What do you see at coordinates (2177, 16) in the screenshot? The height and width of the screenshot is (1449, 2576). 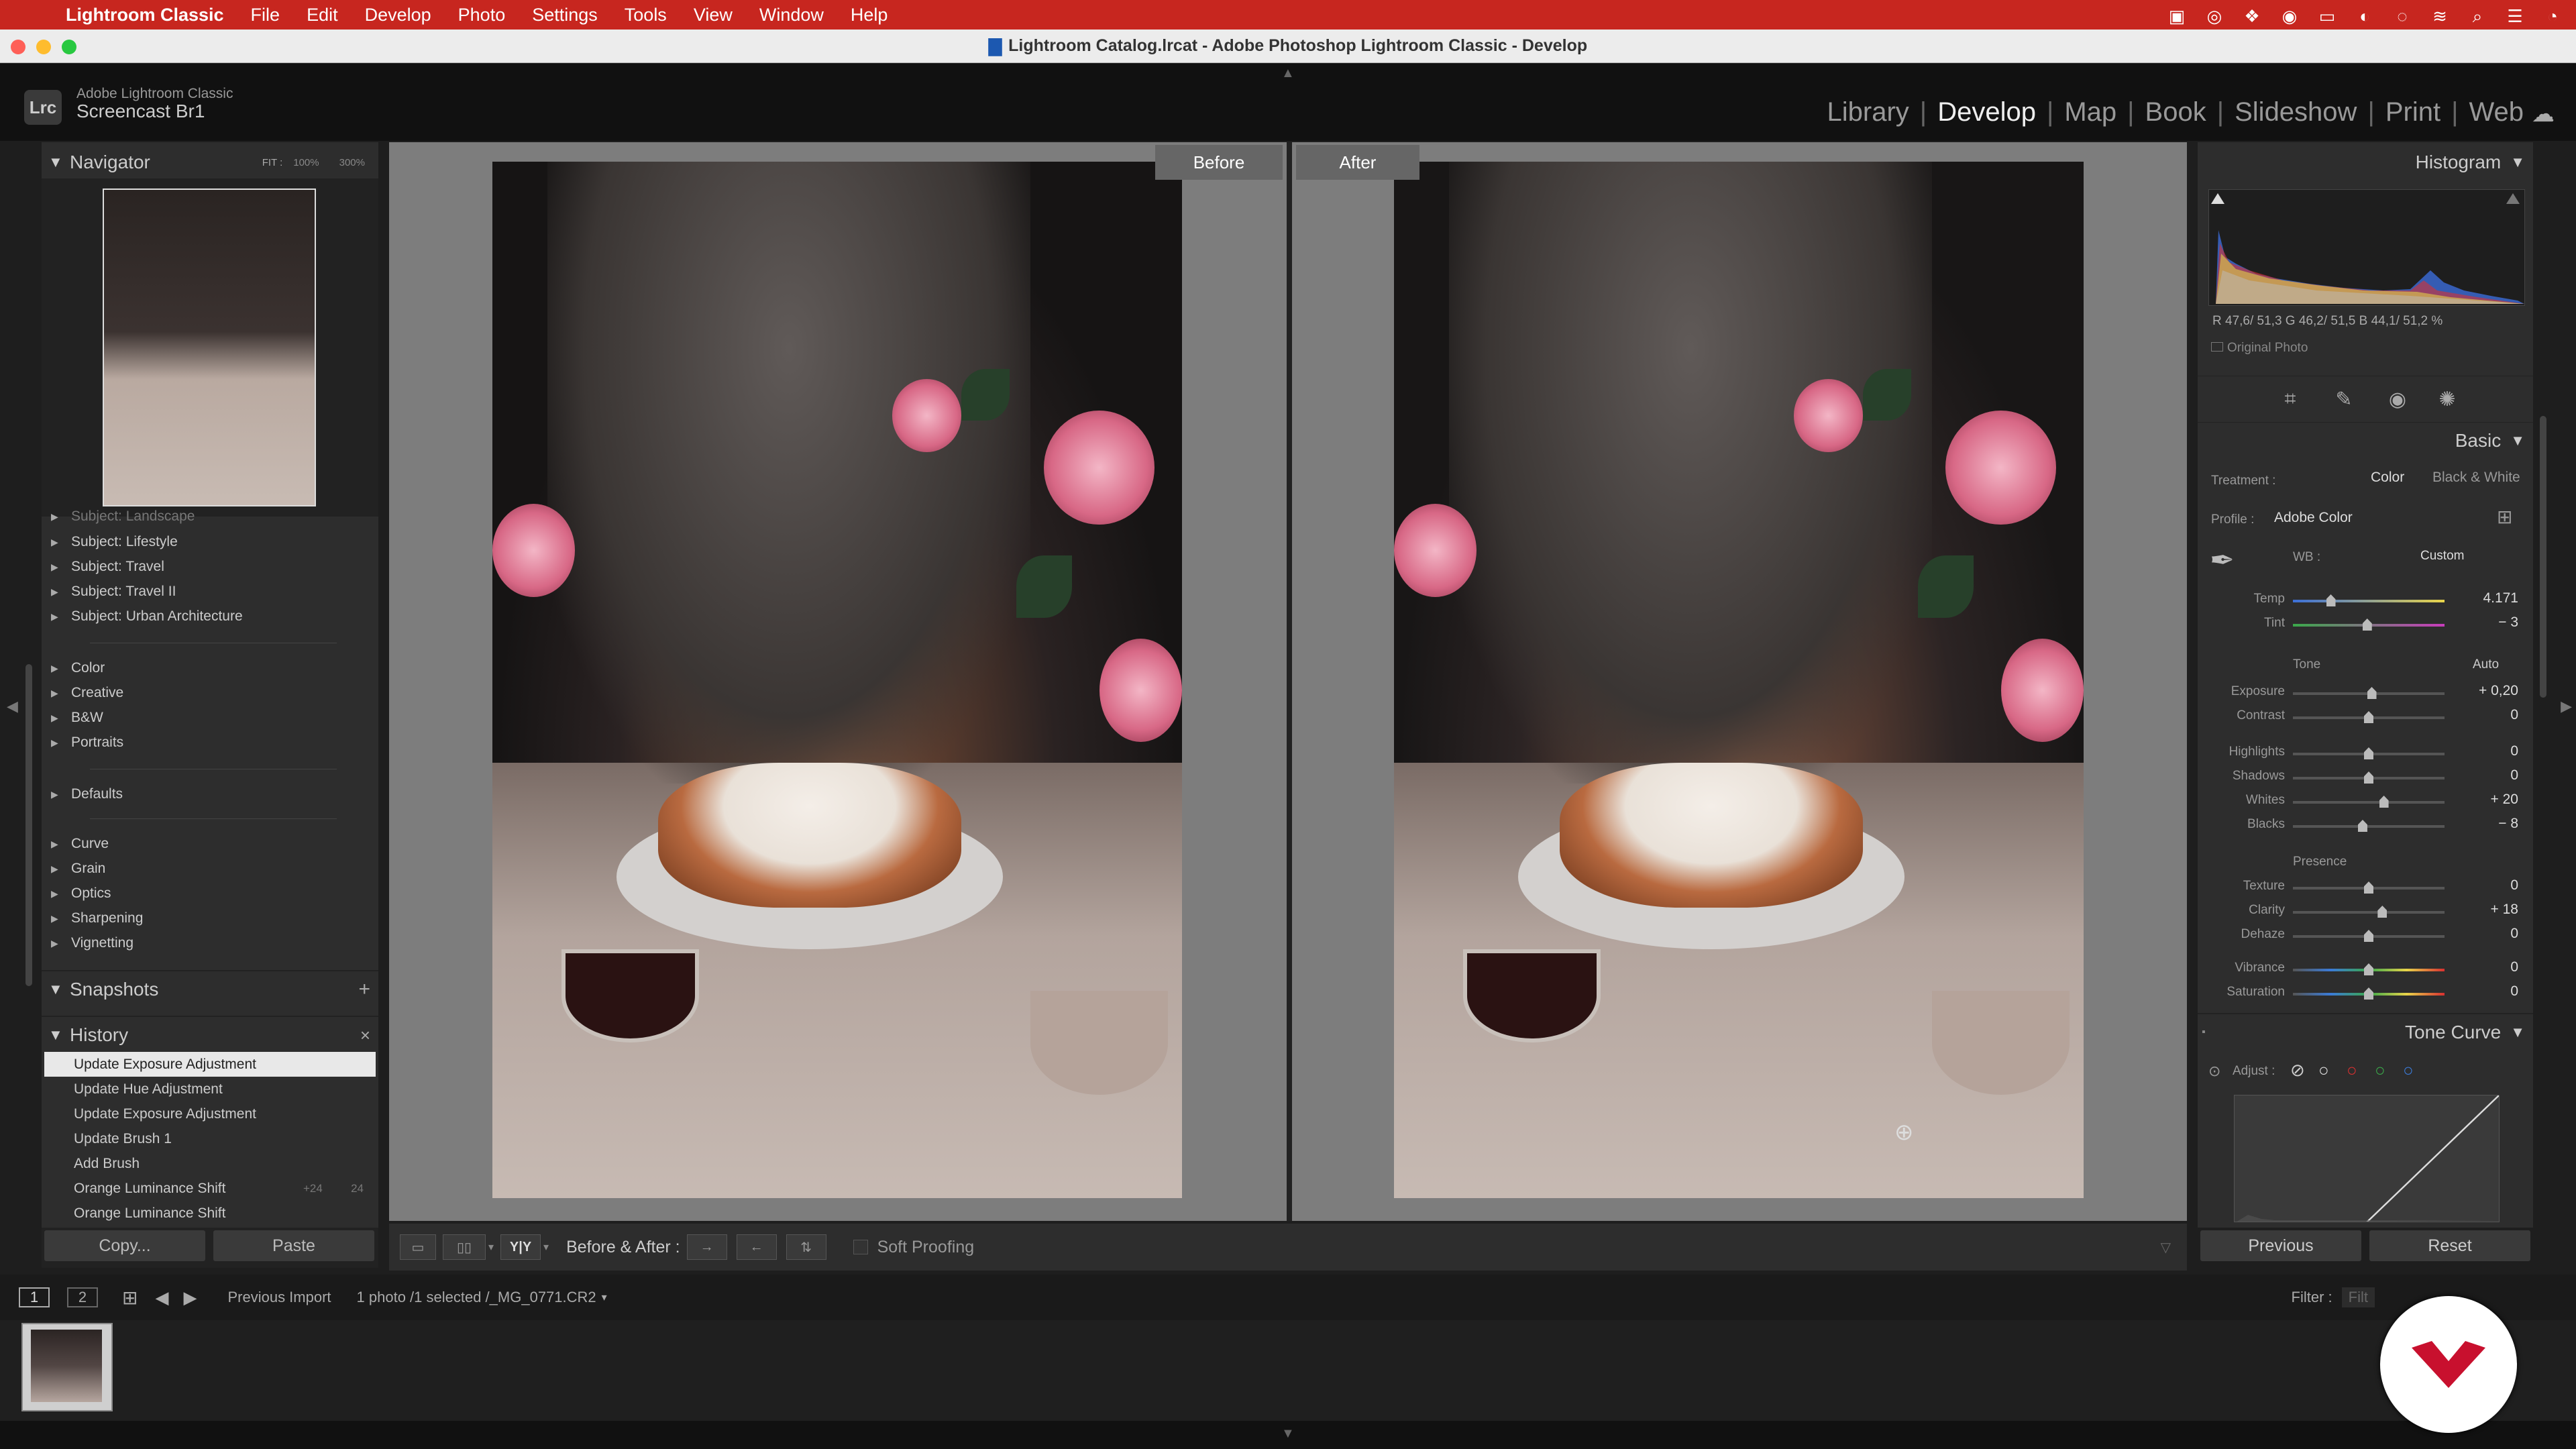 I see `adobe-status-icon: ▣` at bounding box center [2177, 16].